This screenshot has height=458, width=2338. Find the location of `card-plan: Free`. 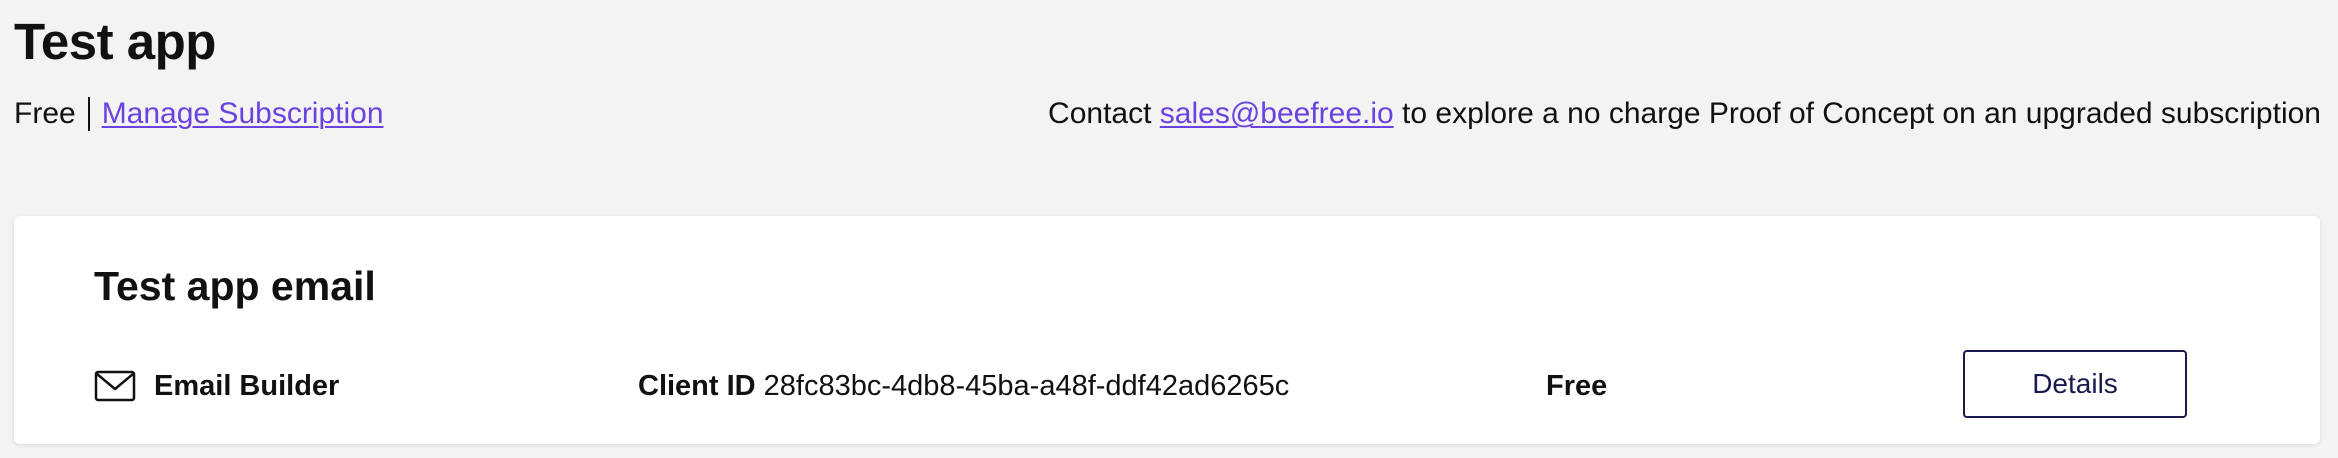

card-plan: Free is located at coordinates (1577, 385).